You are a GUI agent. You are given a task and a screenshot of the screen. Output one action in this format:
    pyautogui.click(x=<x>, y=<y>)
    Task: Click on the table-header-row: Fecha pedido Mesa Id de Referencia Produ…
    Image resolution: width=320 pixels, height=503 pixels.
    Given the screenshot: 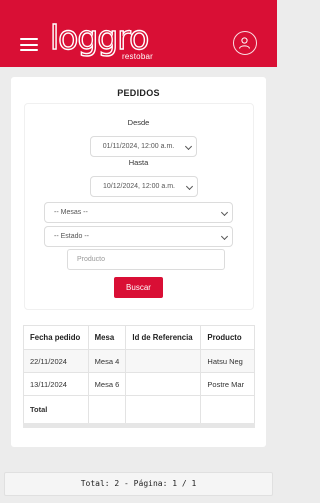 What is the action you would take?
    pyautogui.click(x=139, y=337)
    